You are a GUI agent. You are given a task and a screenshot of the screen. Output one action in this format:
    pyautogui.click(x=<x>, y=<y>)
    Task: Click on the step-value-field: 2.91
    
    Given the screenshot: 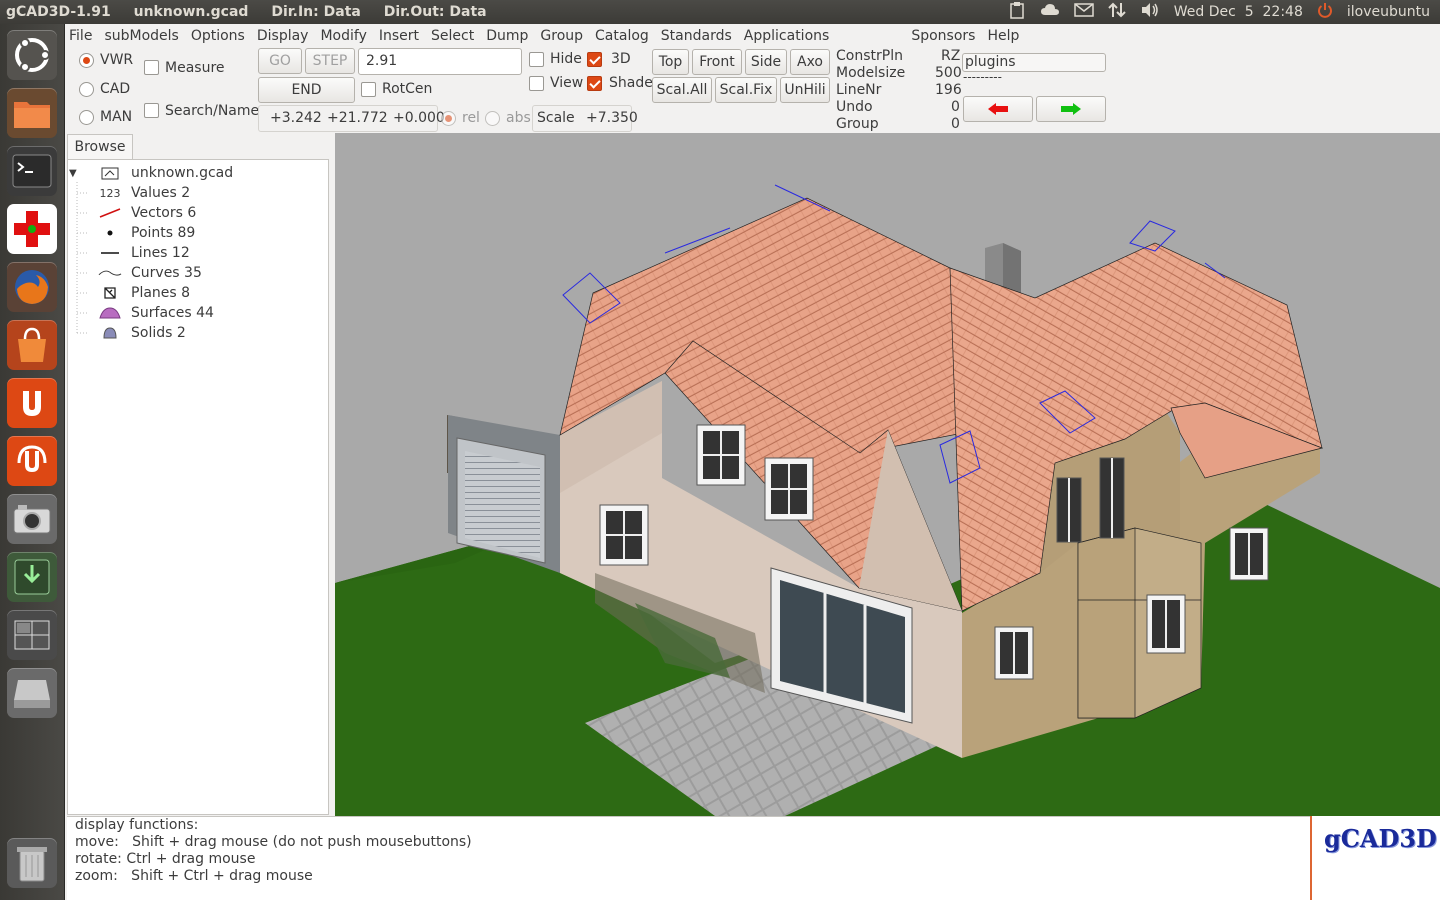 What is the action you would take?
    pyautogui.click(x=440, y=61)
    